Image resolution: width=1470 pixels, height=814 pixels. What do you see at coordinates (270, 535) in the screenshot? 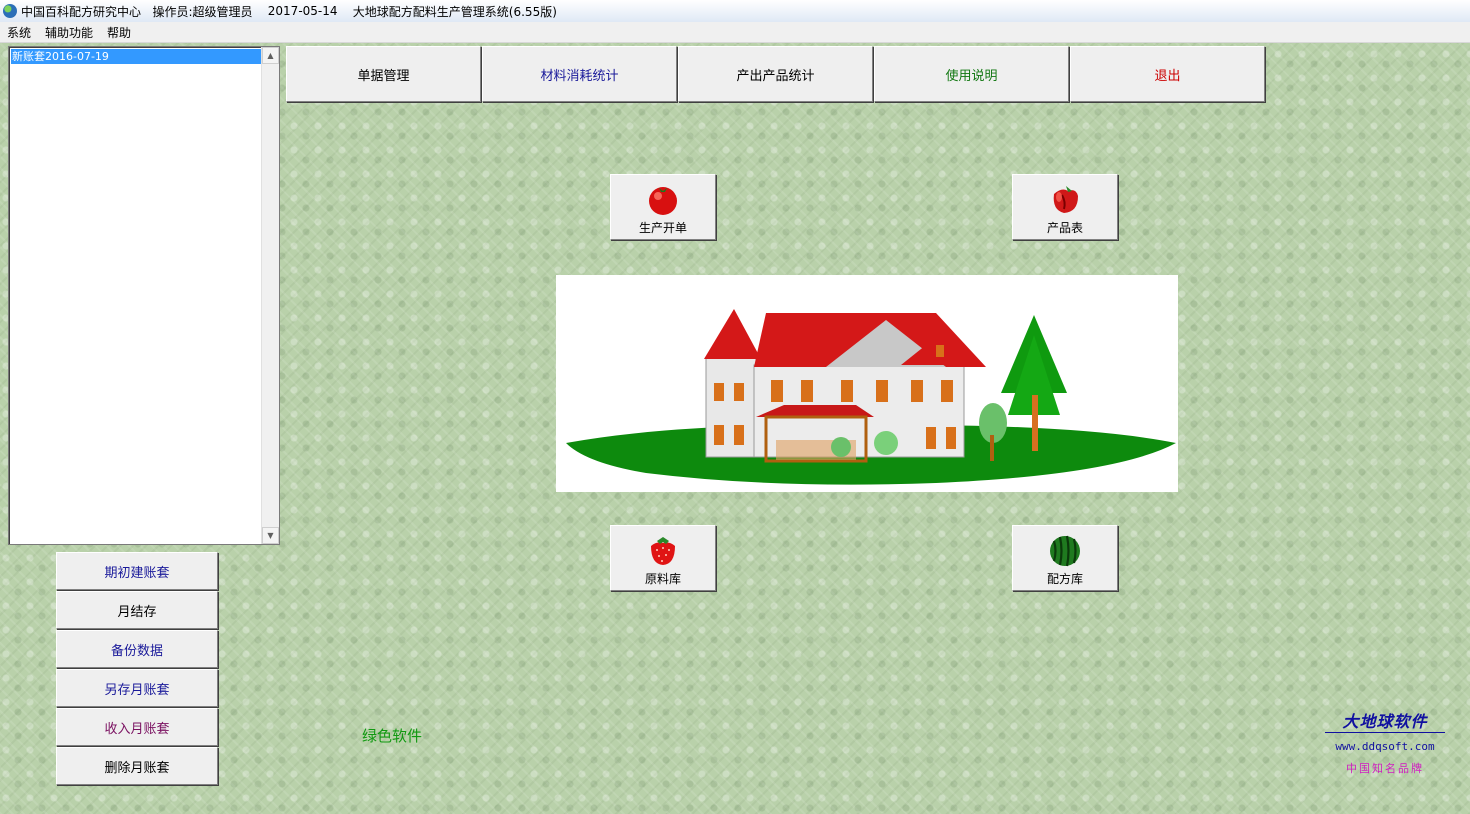
I see `scroll-down-arrow-icon: ▼` at bounding box center [270, 535].